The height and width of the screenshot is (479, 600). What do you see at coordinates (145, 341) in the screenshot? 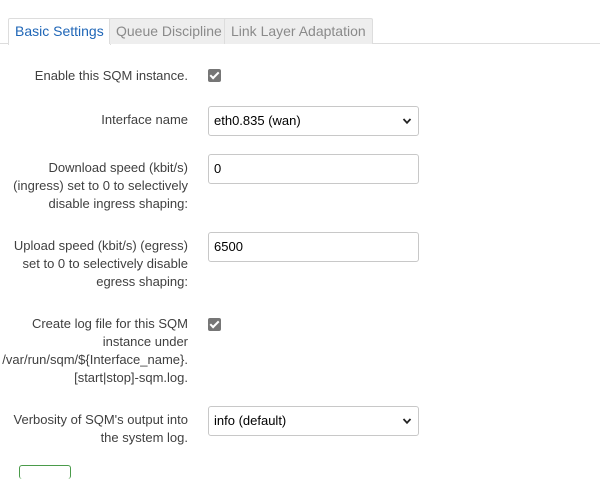
I see `log-label-line: instance under` at bounding box center [145, 341].